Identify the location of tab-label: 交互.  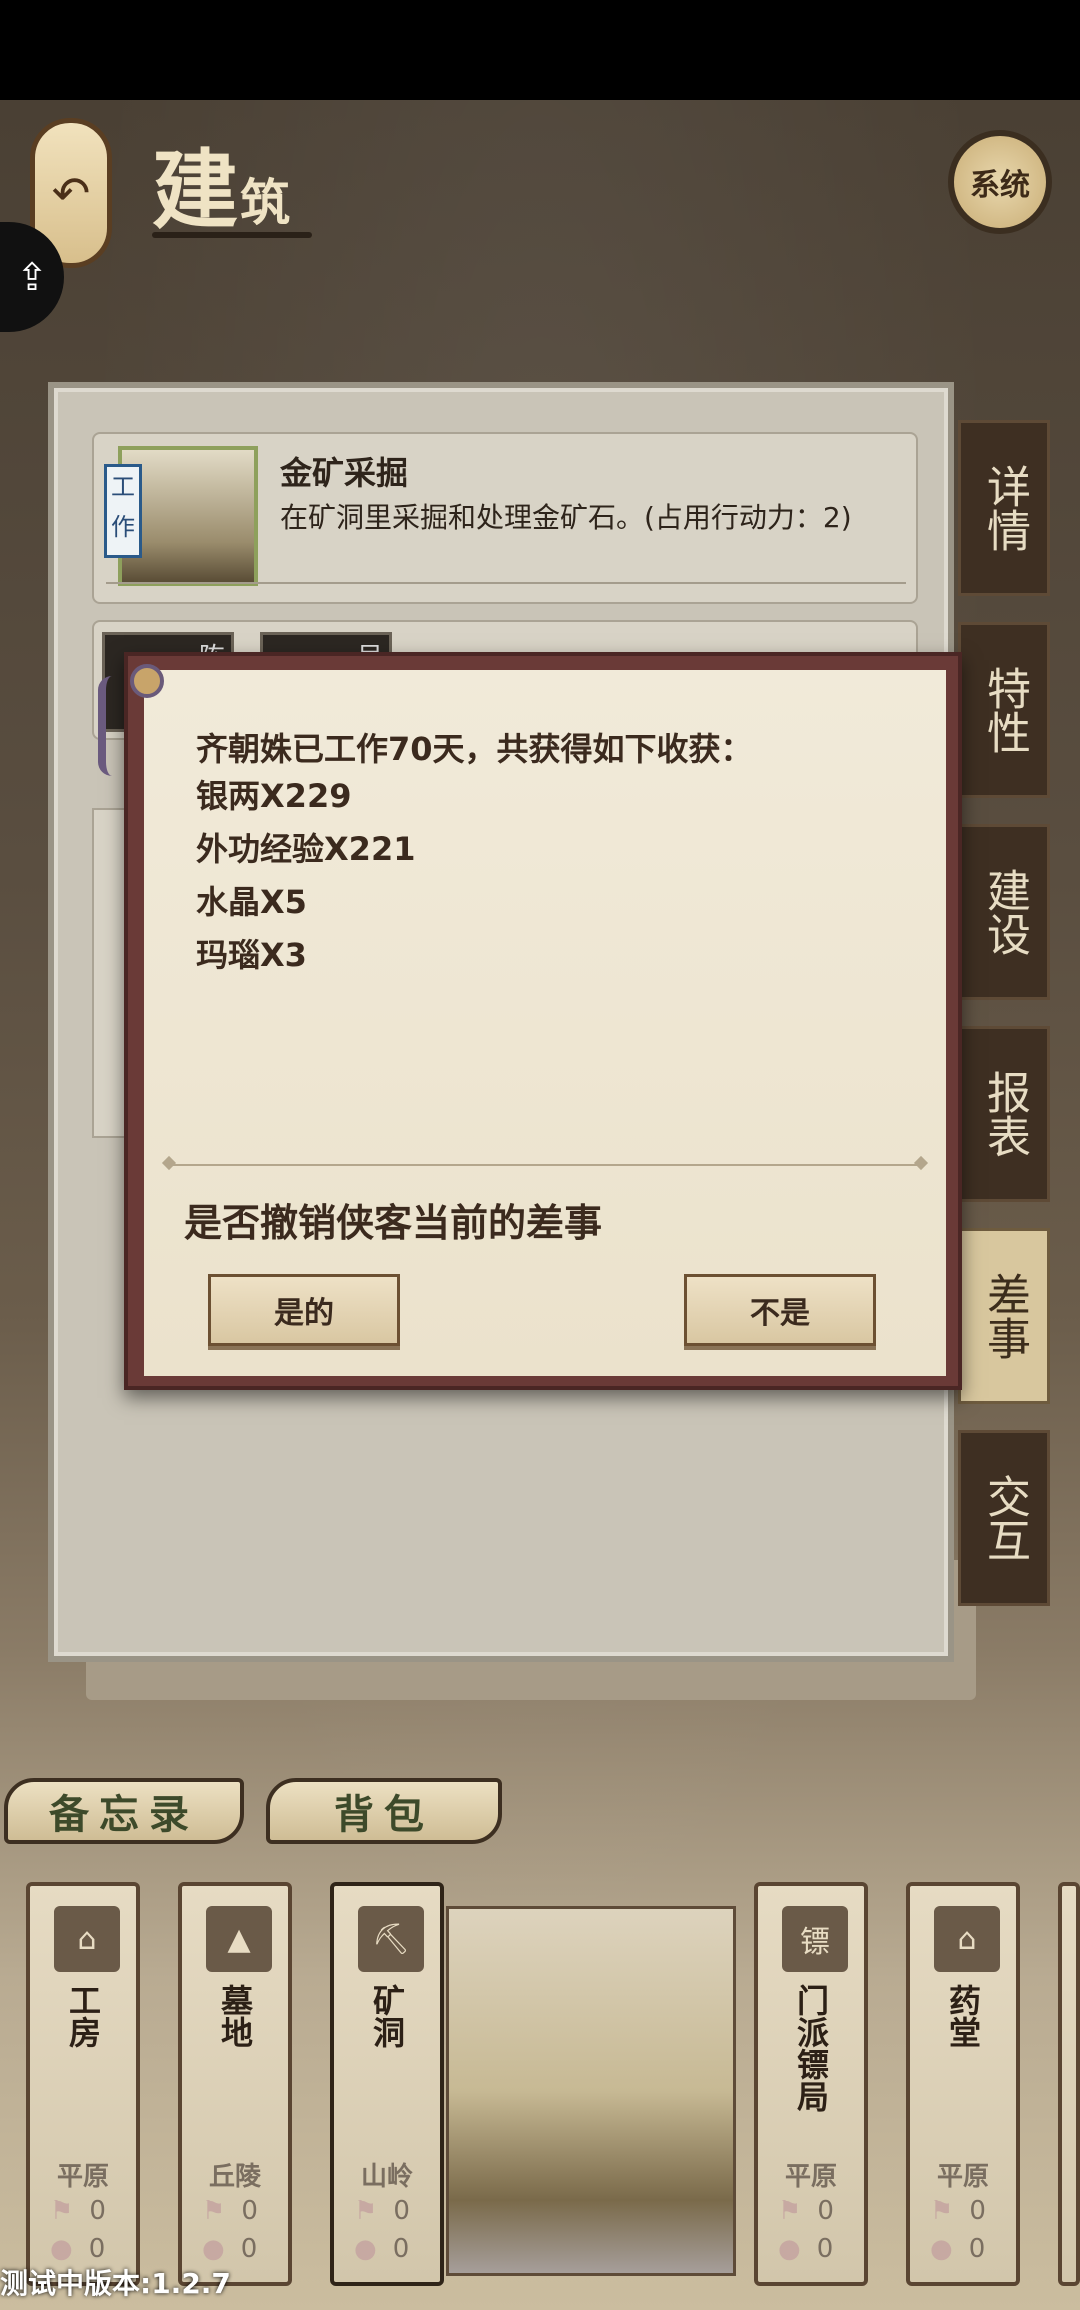
(1004, 1518).